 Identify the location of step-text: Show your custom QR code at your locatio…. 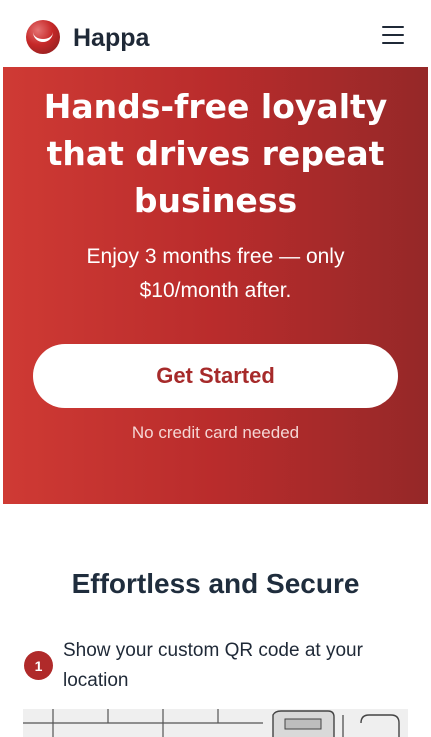
(213, 665).